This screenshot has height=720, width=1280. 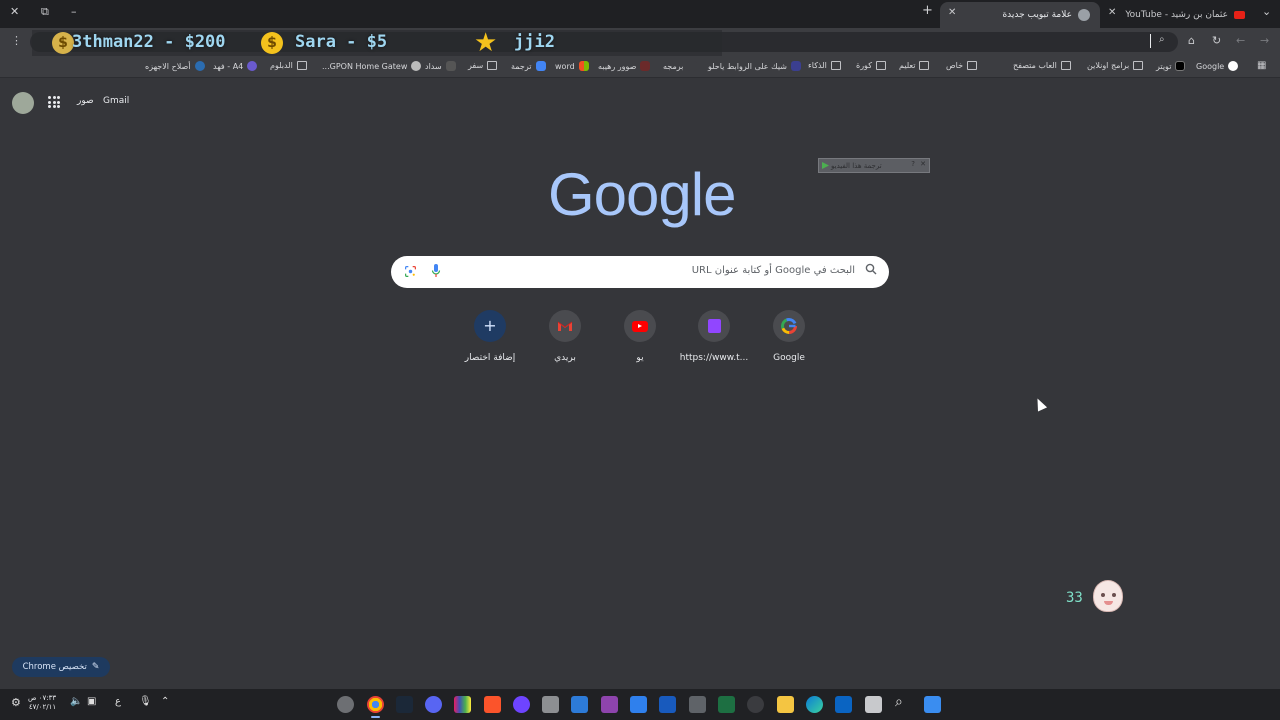 What do you see at coordinates (1240, 40) in the screenshot?
I see `back-icon: ←` at bounding box center [1240, 40].